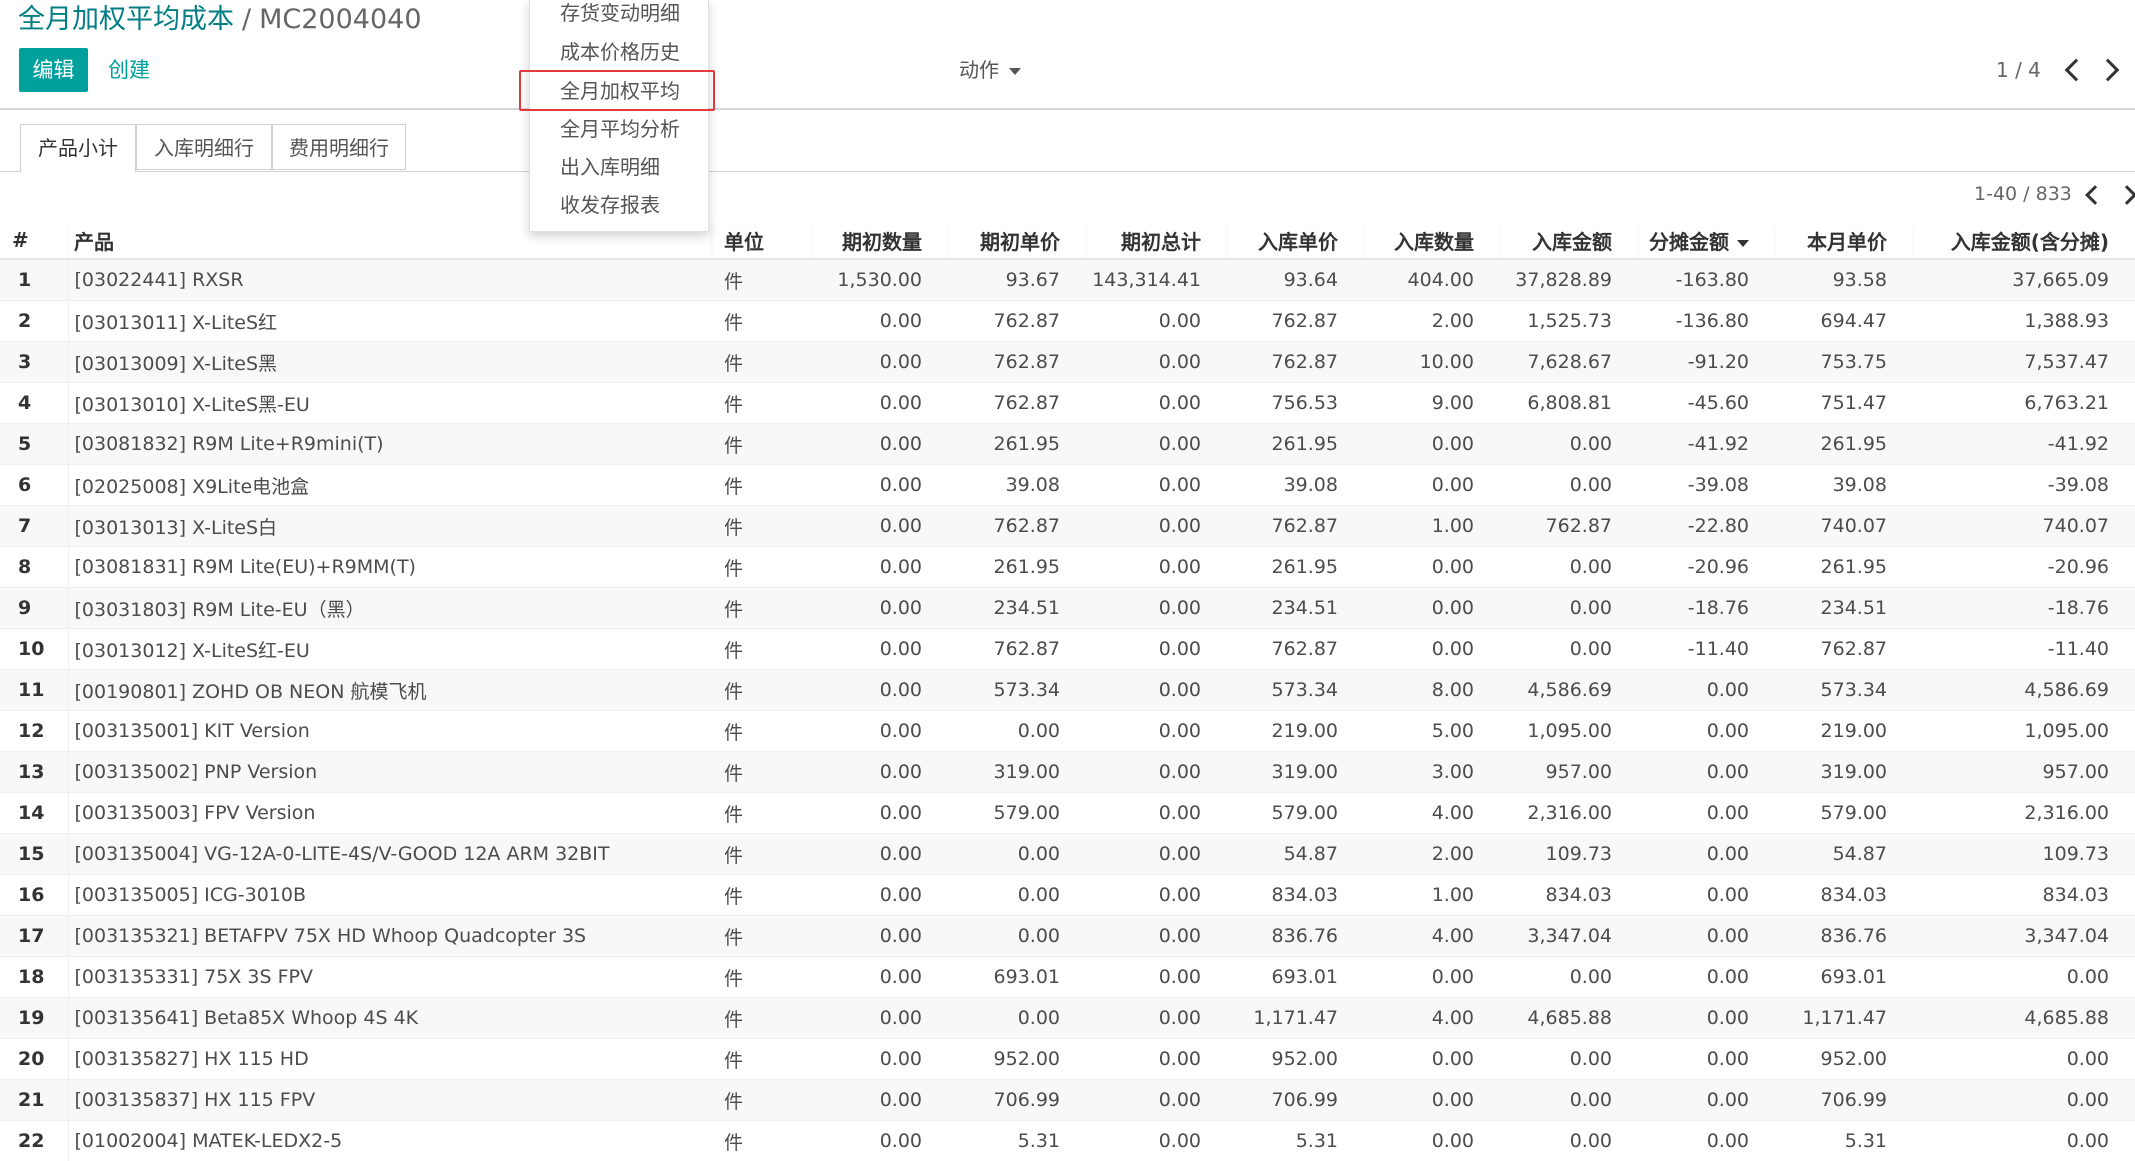  What do you see at coordinates (1432, 240) in the screenshot?
I see `column-header-inbound-qty: 入库数量` at bounding box center [1432, 240].